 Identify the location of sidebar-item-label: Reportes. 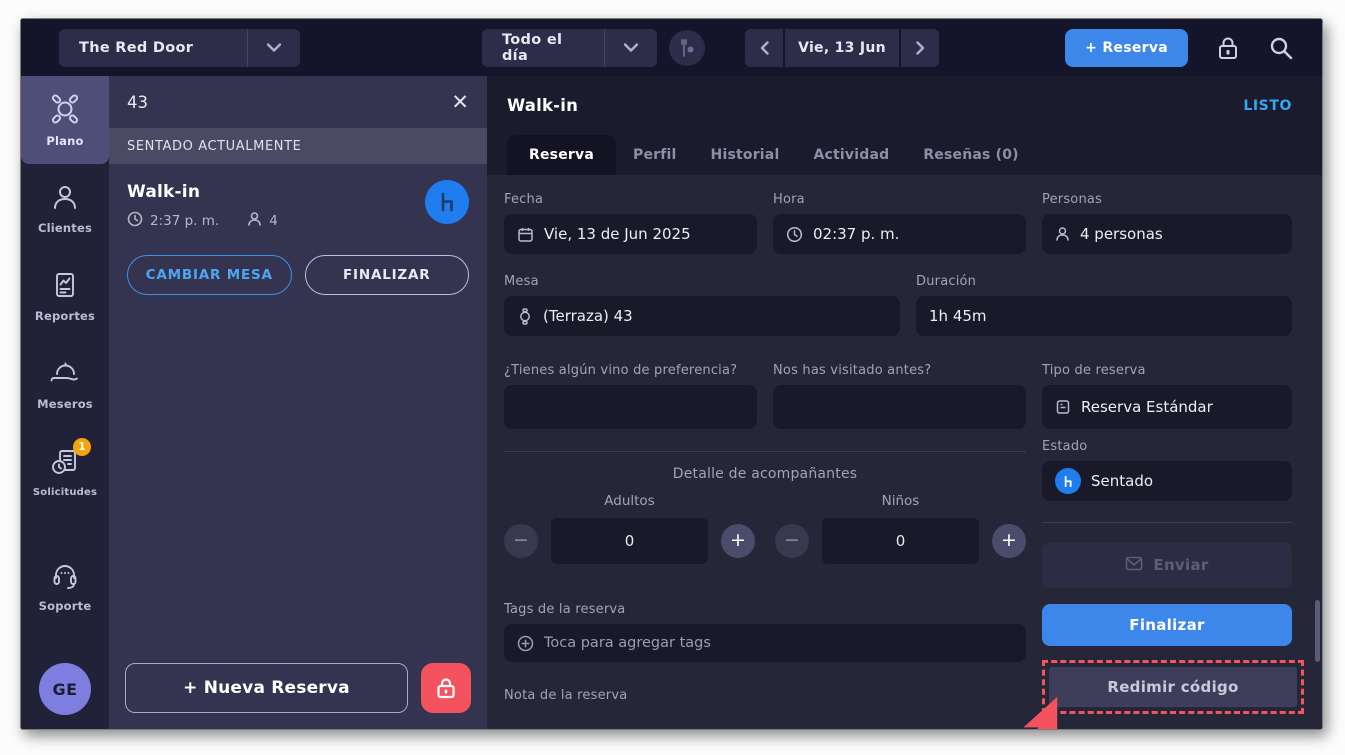
(65, 315).